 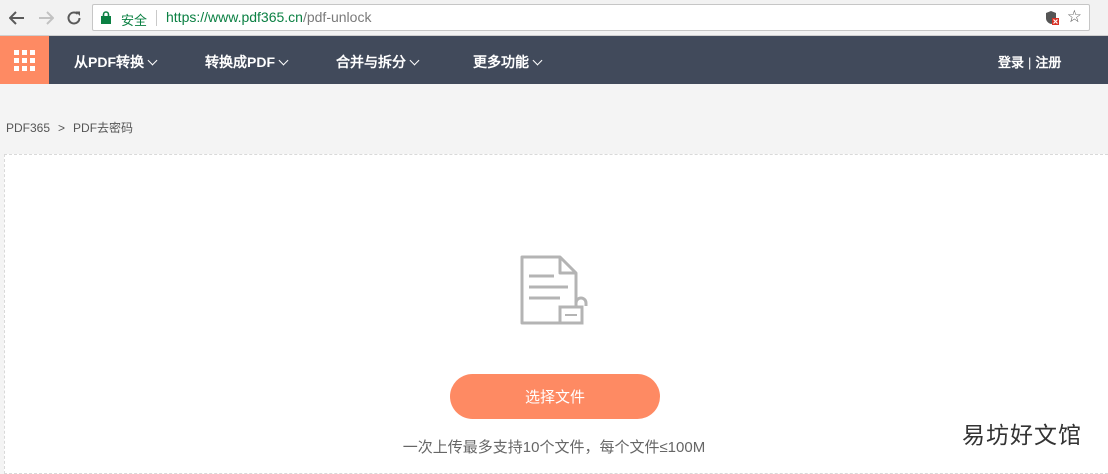 What do you see at coordinates (109, 62) in the screenshot?
I see `menu-label: 从PDF转换` at bounding box center [109, 62].